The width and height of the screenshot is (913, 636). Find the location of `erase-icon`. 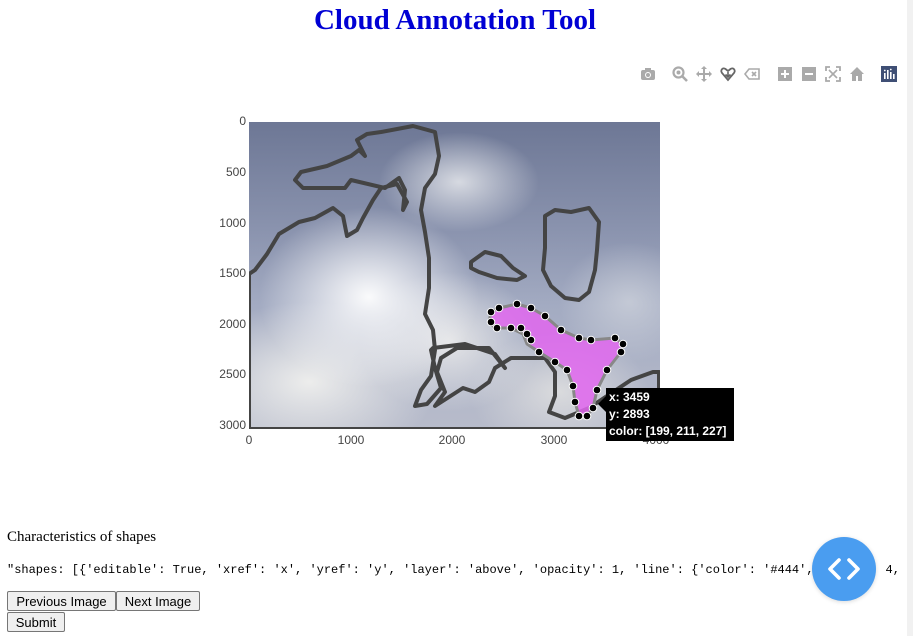

erase-icon is located at coordinates (752, 74).